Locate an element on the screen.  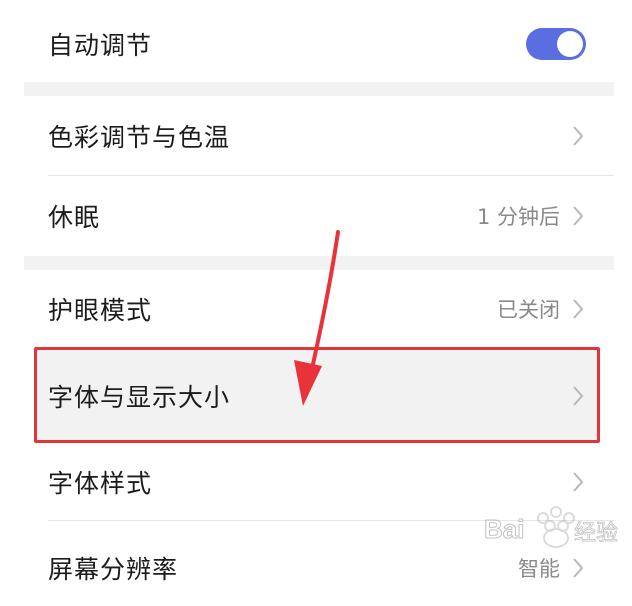
eye-care-label: 护眼模式 is located at coordinates (100, 310).